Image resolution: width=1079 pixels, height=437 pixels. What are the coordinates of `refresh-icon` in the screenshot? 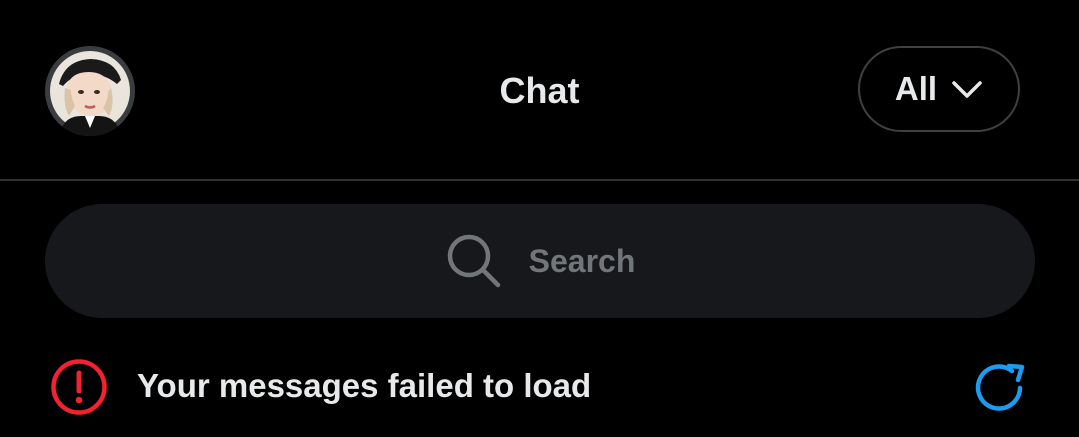 It's located at (1000, 391).